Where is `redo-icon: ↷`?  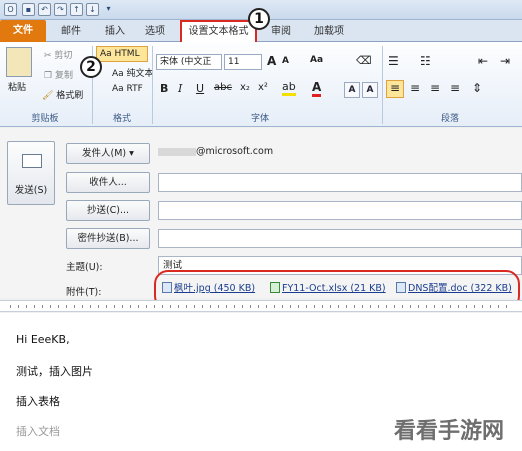 redo-icon: ↷ is located at coordinates (60, 9).